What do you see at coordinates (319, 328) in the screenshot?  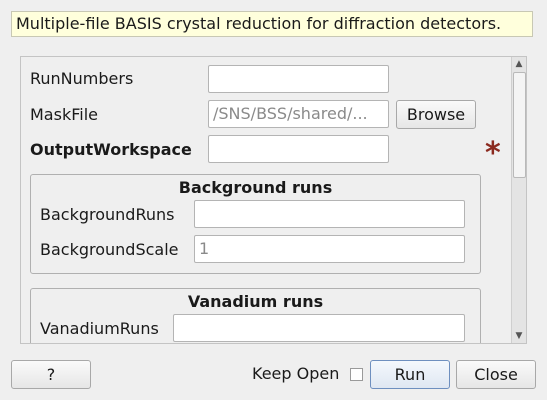 I see `vanadium-runs-input` at bounding box center [319, 328].